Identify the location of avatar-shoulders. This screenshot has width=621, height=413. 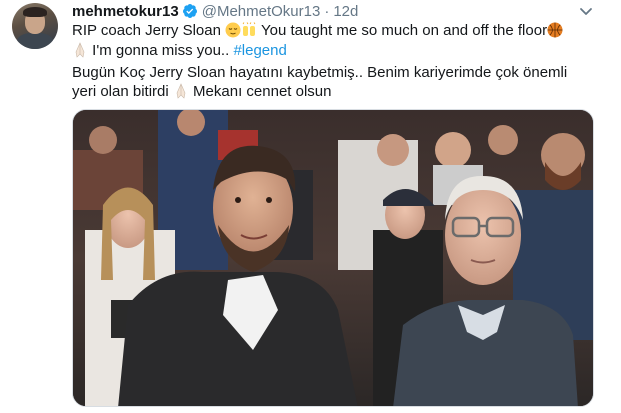
(35, 41).